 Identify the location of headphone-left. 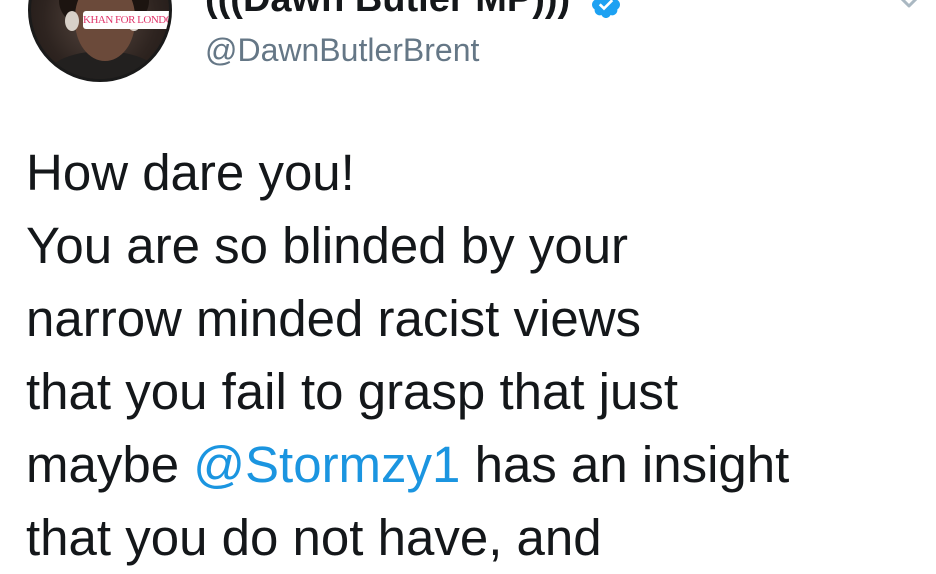
(72, 21).